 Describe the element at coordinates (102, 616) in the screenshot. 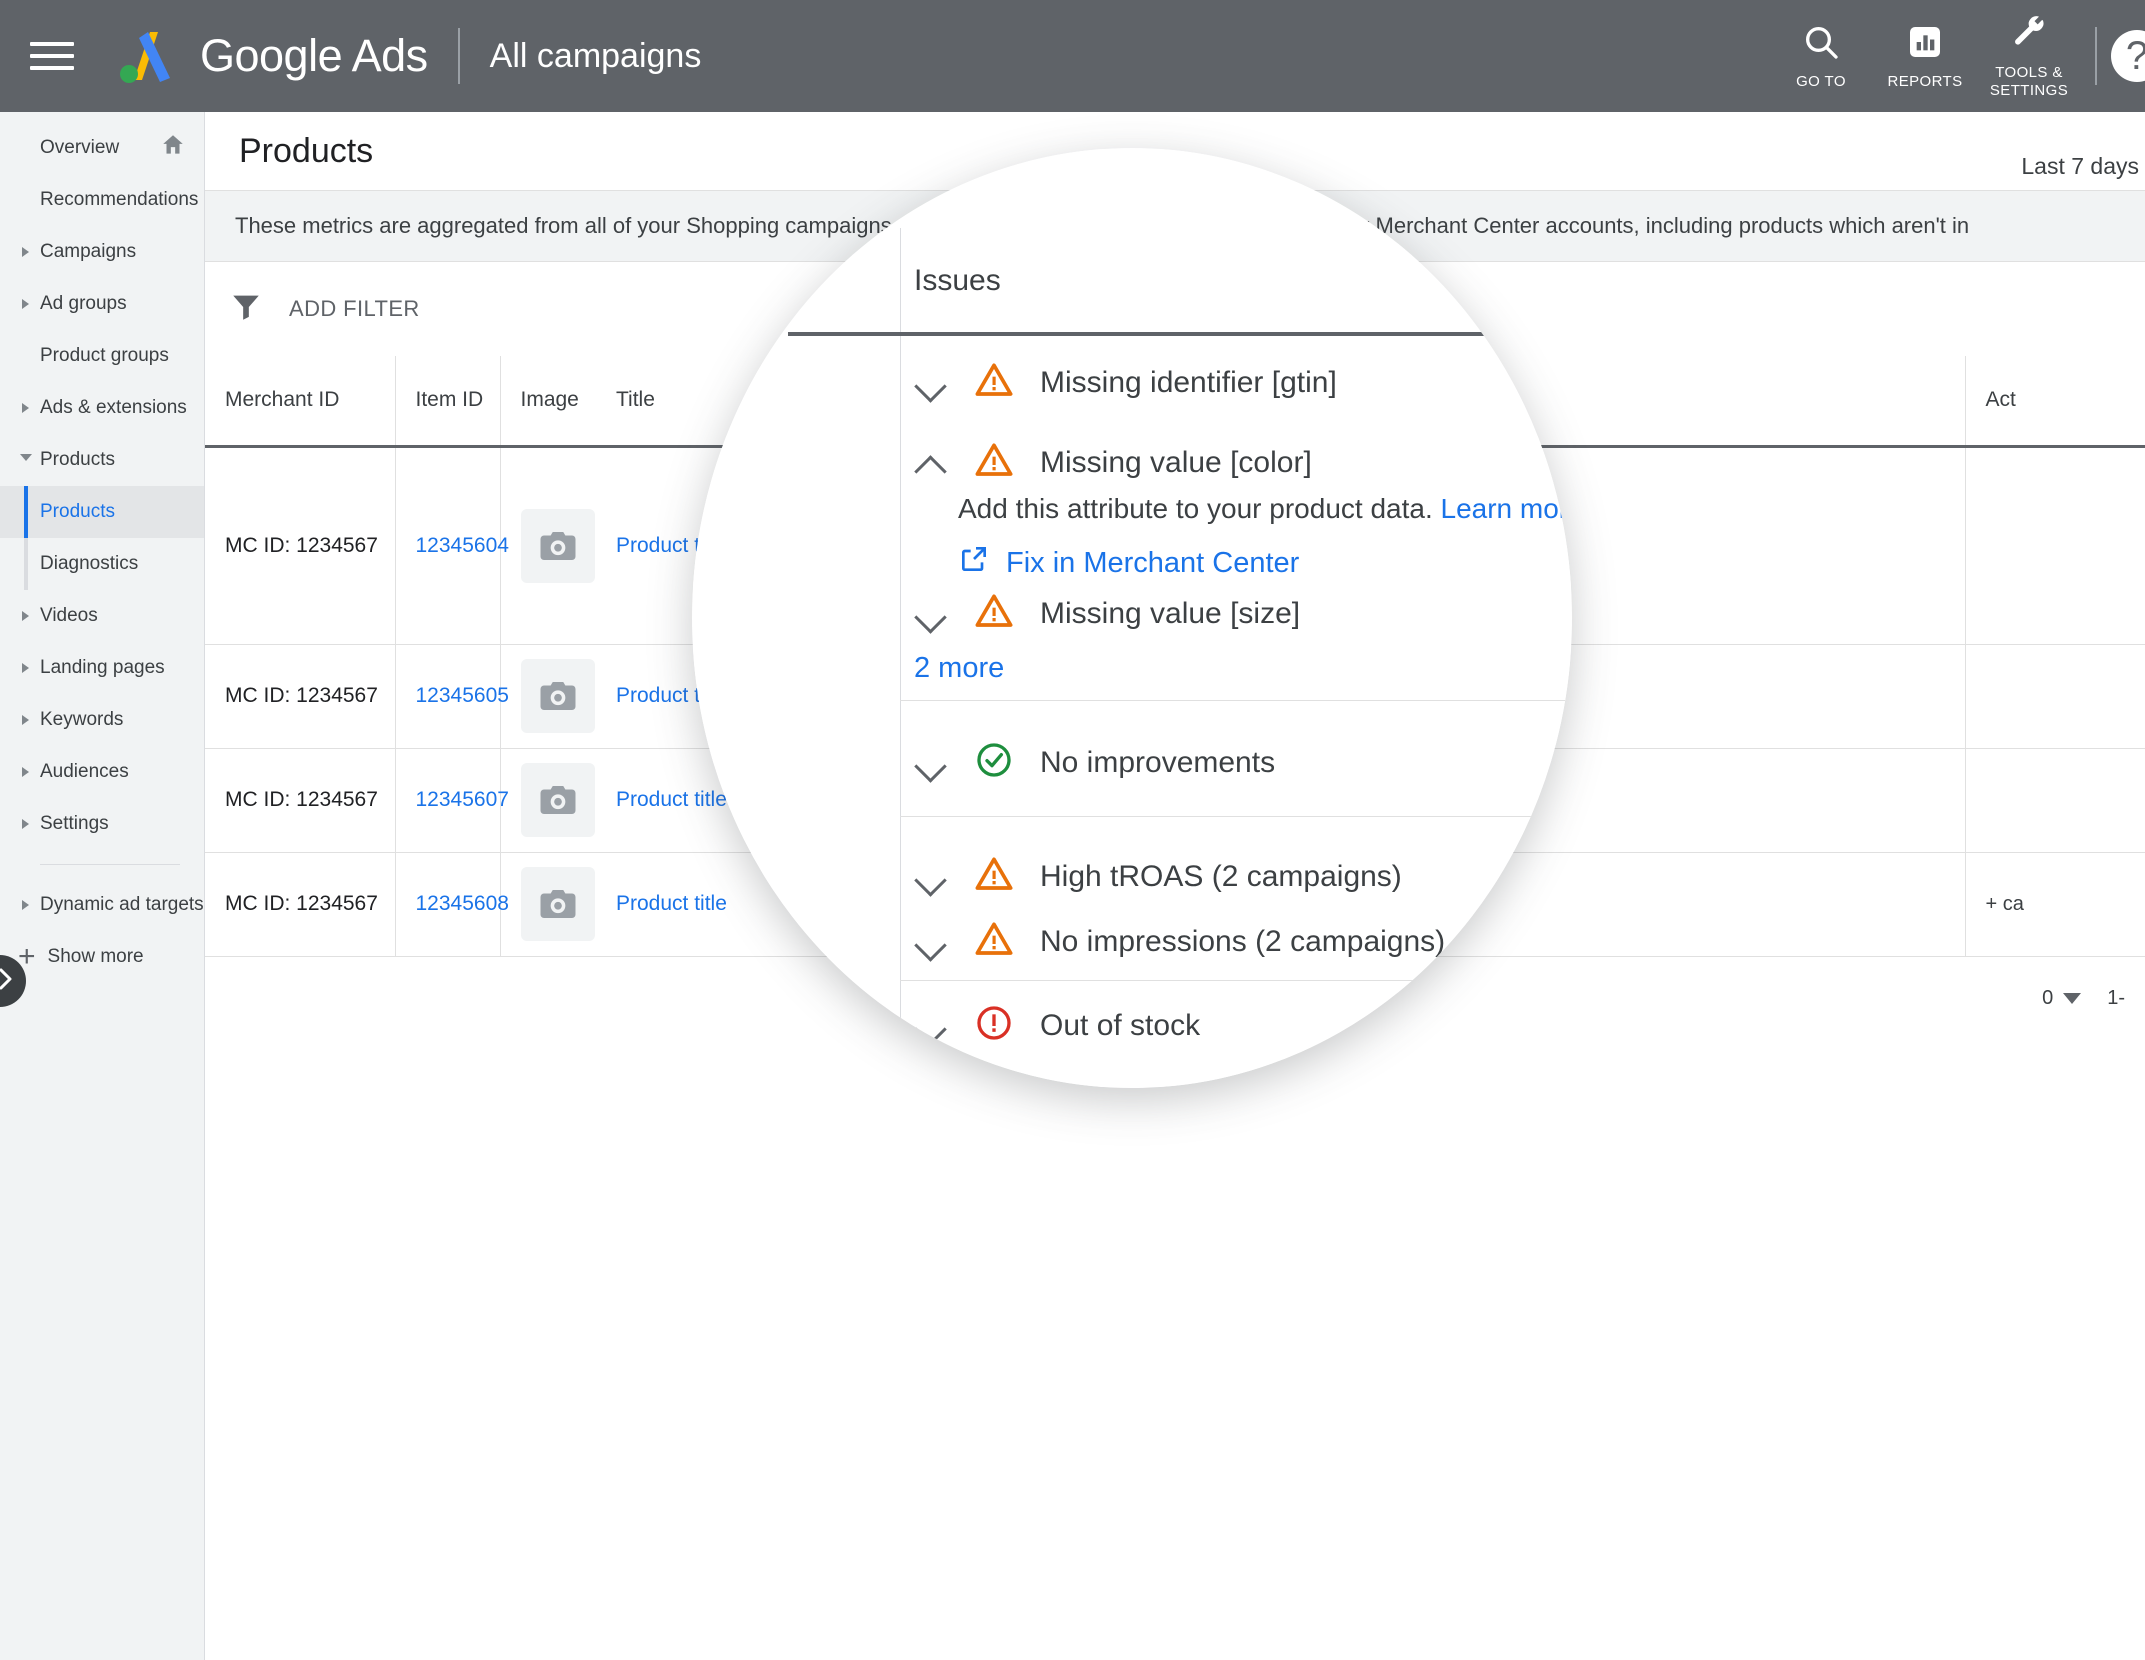

I see `sidebar-item-videos: Videos` at that location.